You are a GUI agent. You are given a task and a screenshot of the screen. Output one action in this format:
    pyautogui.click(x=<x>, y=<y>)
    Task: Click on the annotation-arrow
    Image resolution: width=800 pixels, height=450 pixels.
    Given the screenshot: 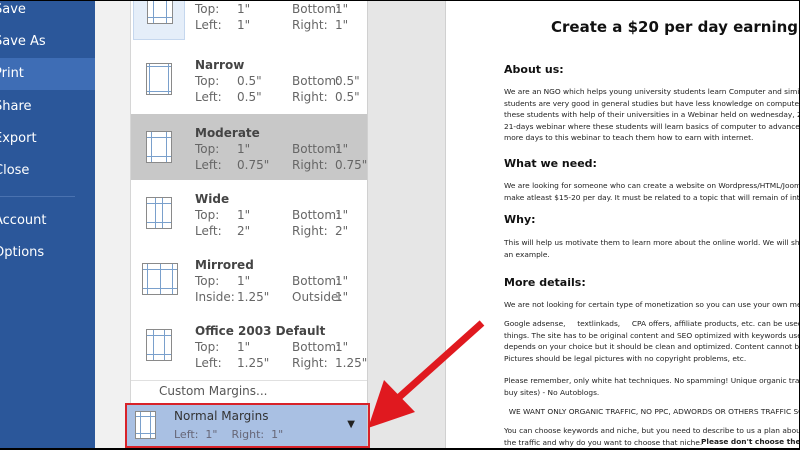 What is the action you would take?
    pyautogui.click(x=426, y=374)
    